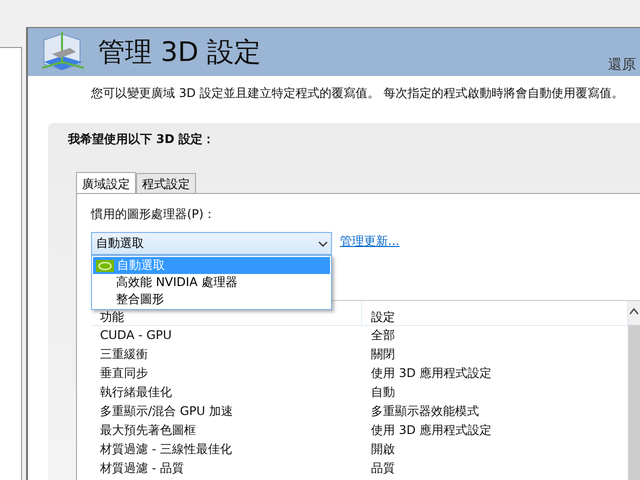 This screenshot has width=640, height=480. What do you see at coordinates (136, 392) in the screenshot?
I see `table-cell-text: 執行緒最佳化` at bounding box center [136, 392].